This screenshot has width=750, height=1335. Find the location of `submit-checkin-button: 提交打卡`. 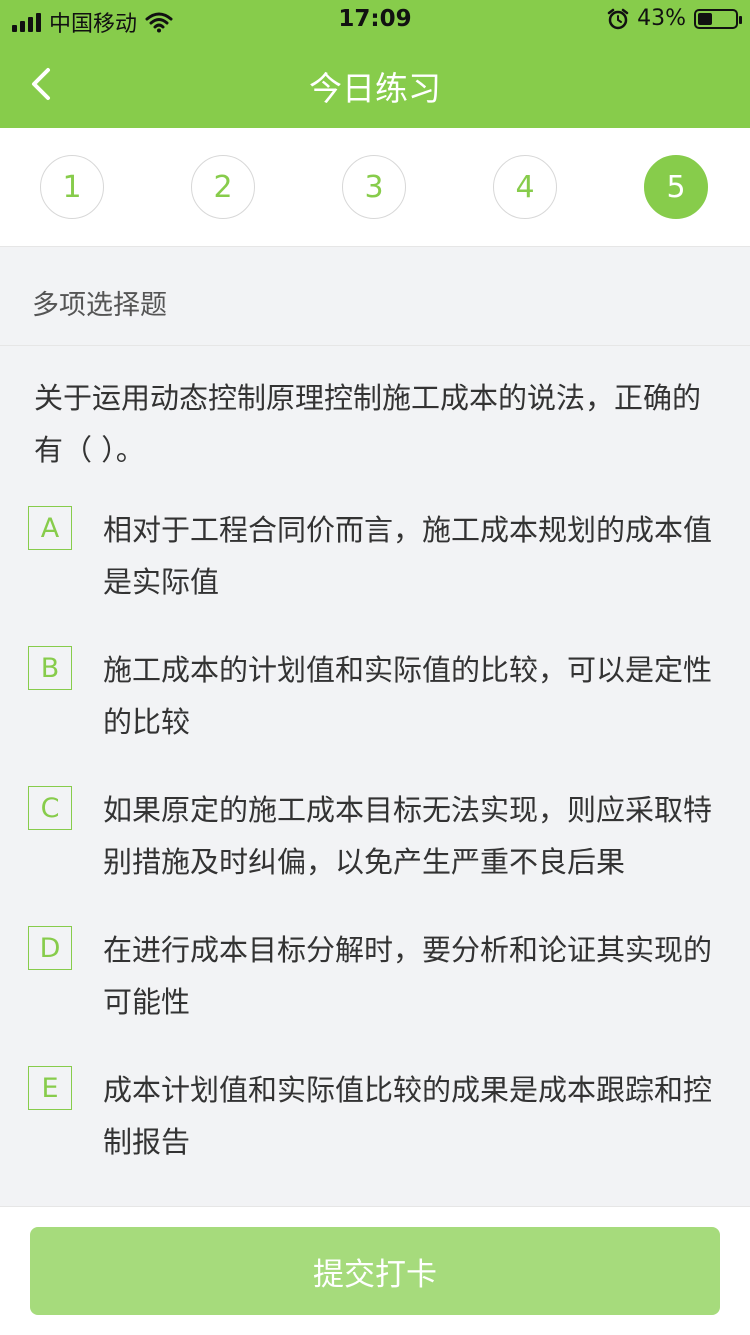

submit-checkin-button: 提交打卡 is located at coordinates (375, 1271).